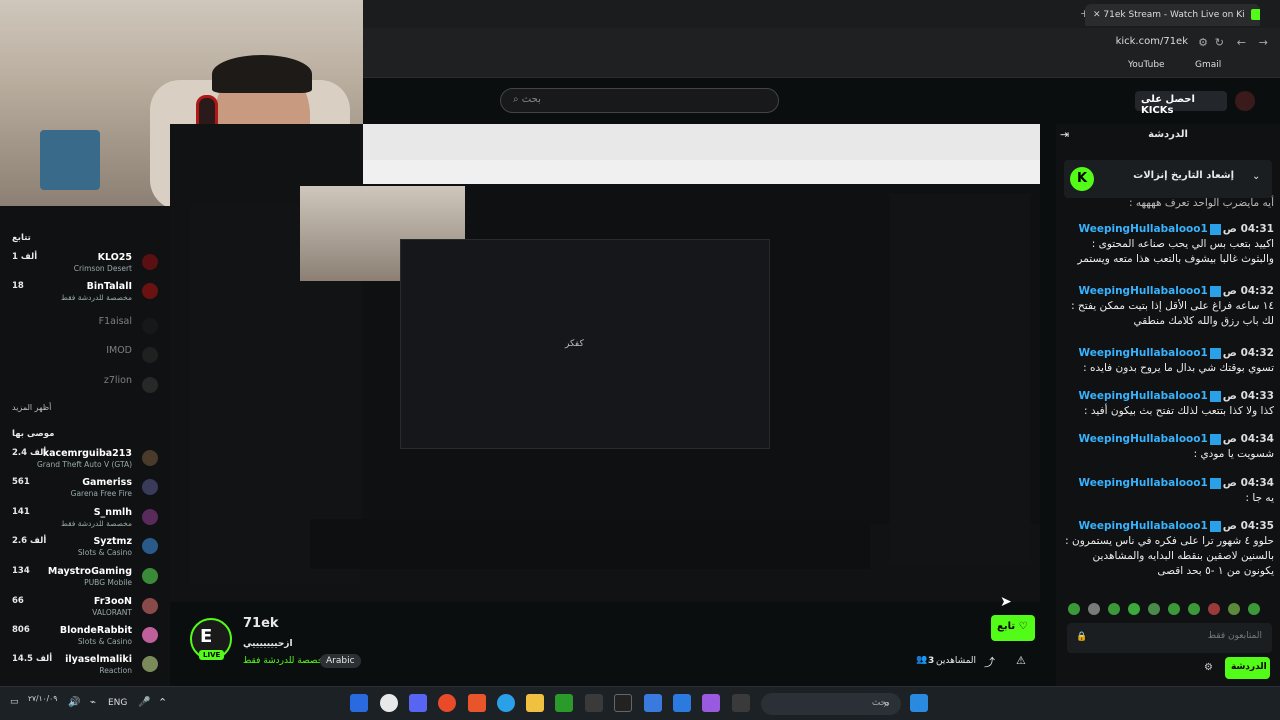  What do you see at coordinates (359, 703) in the screenshot?
I see `steam-icon` at bounding box center [359, 703].